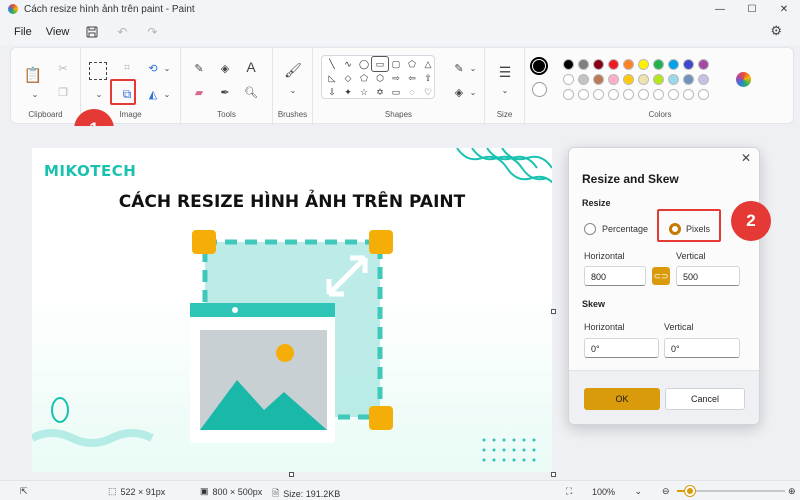  Describe the element at coordinates (746, 158) in the screenshot. I see `dialog-close-icon: ✕` at that location.